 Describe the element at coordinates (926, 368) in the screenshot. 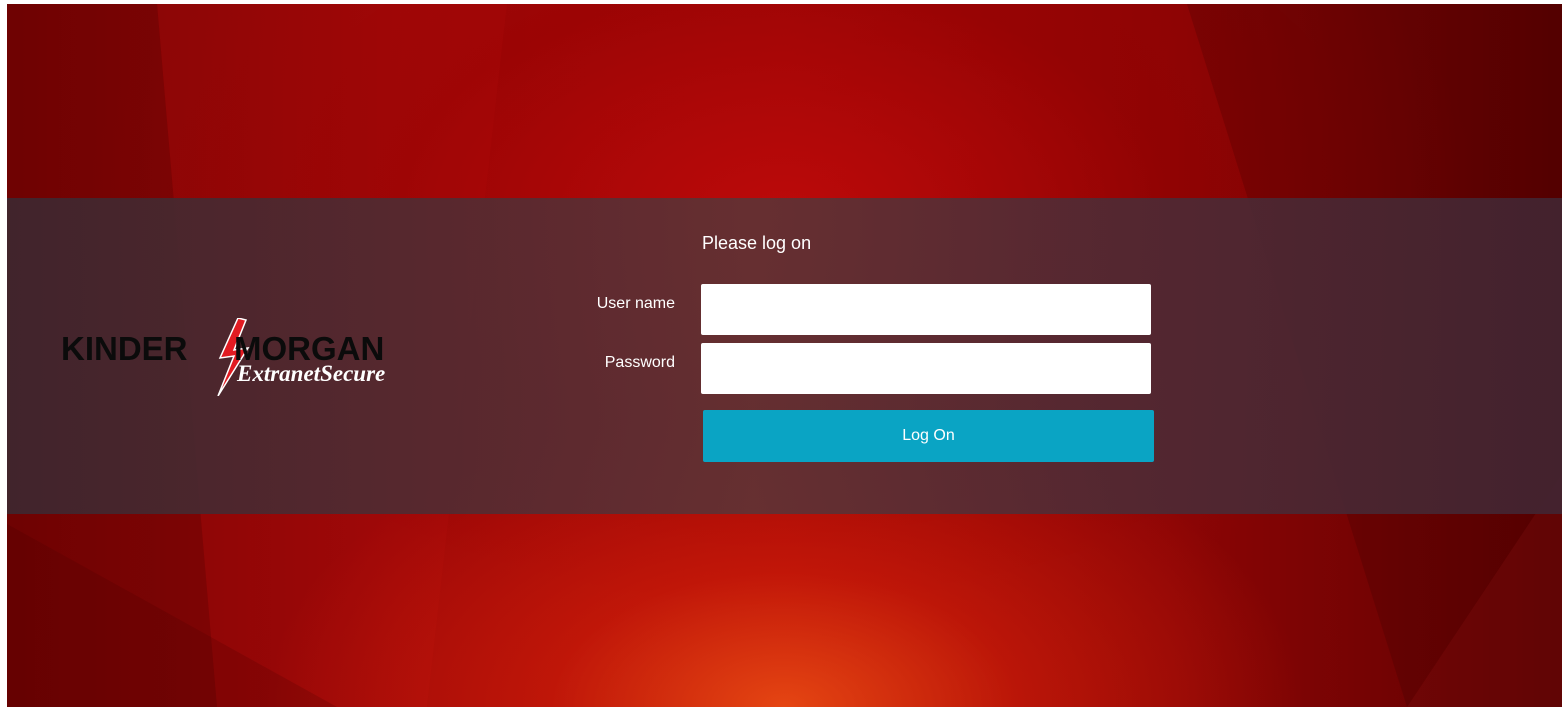

I see `password-input` at that location.